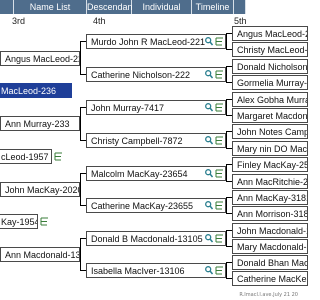 The width and height of the screenshot is (320, 300). What do you see at coordinates (270, 246) in the screenshot?
I see `person-gen5: Mary Macdonald-1` at bounding box center [270, 246].